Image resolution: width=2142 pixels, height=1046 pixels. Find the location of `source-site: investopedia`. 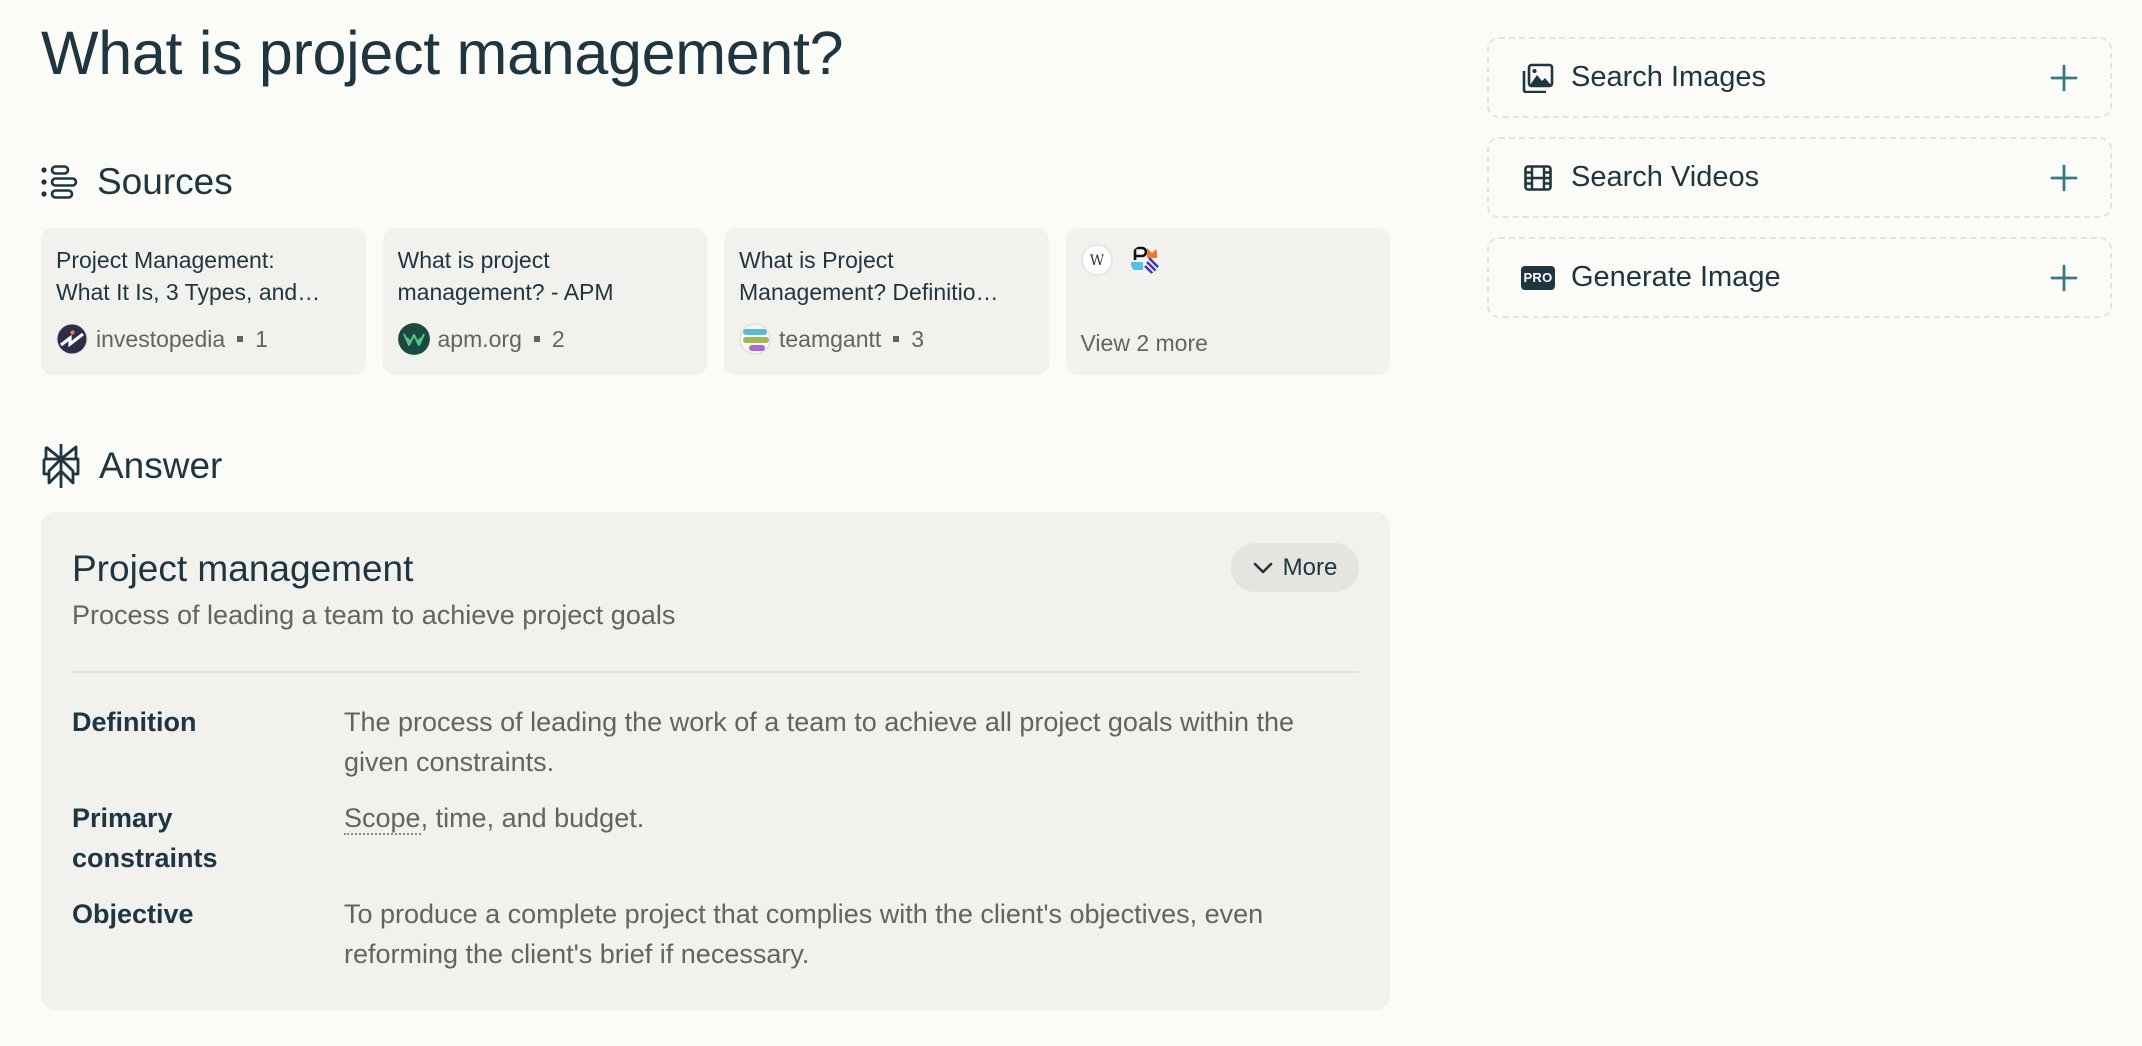

source-site: investopedia is located at coordinates (161, 338).